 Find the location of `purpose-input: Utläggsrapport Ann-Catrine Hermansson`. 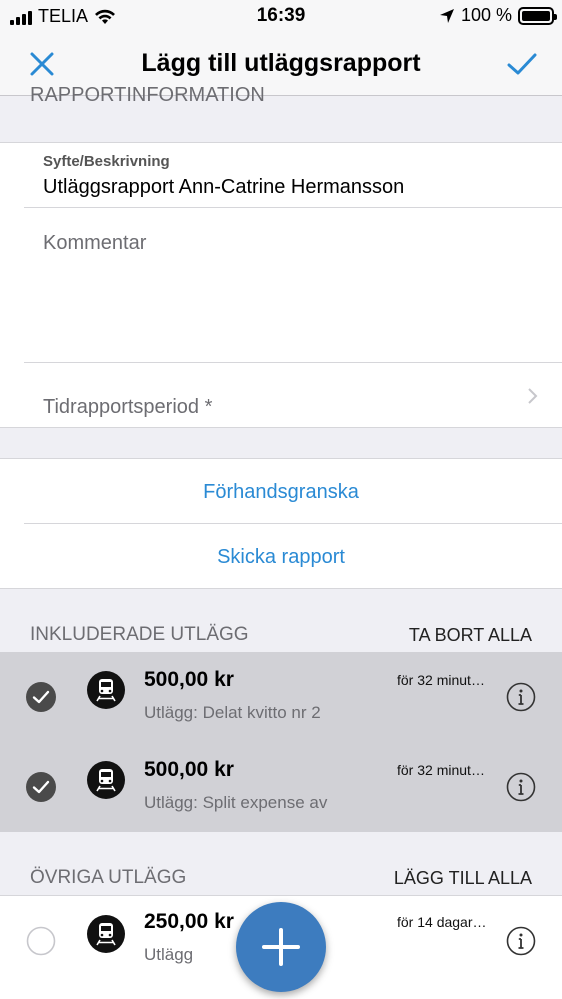

purpose-input: Utläggsrapport Ann-Catrine Hermansson is located at coordinates (223, 187).